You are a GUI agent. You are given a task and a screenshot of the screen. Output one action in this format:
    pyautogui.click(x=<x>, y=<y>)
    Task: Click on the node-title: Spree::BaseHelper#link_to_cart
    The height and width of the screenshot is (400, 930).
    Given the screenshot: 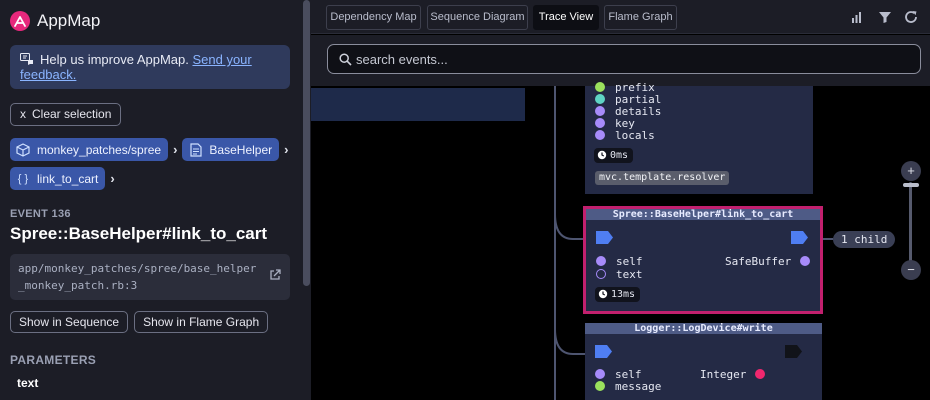 What is the action you would take?
    pyautogui.click(x=703, y=214)
    